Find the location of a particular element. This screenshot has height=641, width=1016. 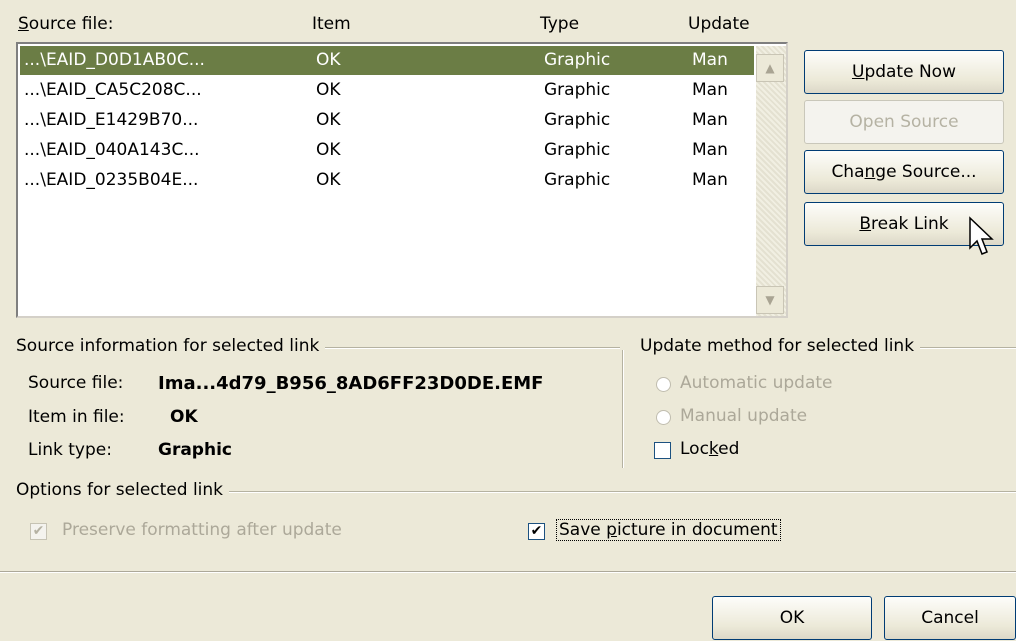

cancel-button: Cancel is located at coordinates (950, 618).